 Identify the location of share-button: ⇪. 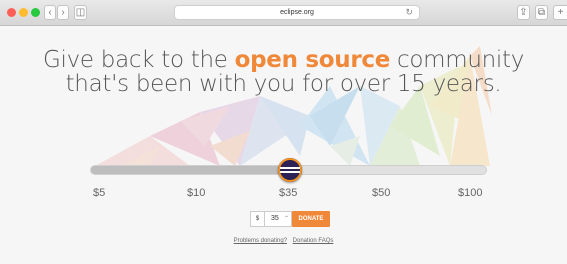
(523, 12).